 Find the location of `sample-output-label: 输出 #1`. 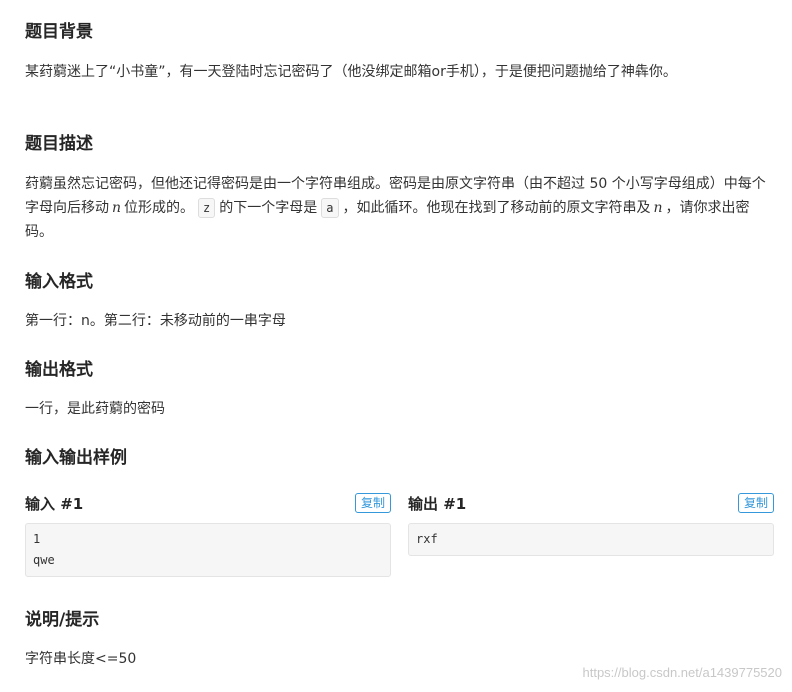

sample-output-label: 输出 #1 is located at coordinates (437, 504).